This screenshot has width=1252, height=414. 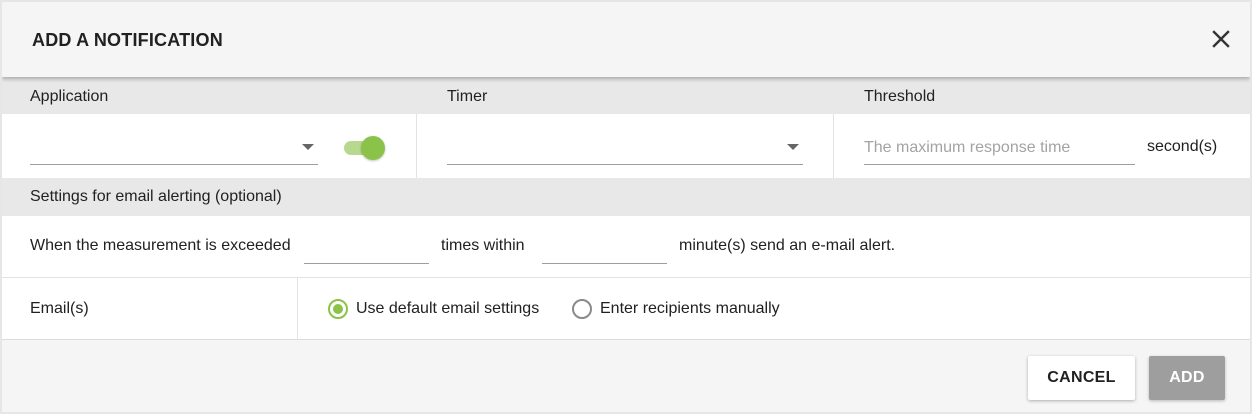 I want to click on application-select, so click(x=174, y=147).